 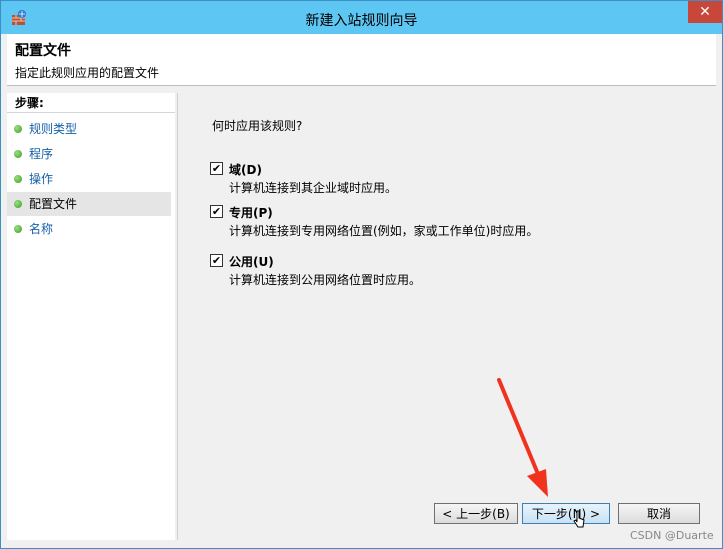 What do you see at coordinates (522, 437) in the screenshot?
I see `annotation-arrow-icon` at bounding box center [522, 437].